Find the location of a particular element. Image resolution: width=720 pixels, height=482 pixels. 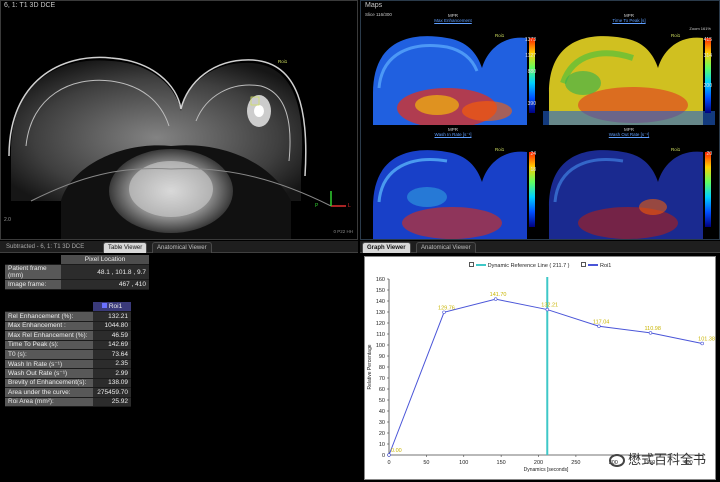

y-tick-label: 20 is located at coordinates (382, 434).